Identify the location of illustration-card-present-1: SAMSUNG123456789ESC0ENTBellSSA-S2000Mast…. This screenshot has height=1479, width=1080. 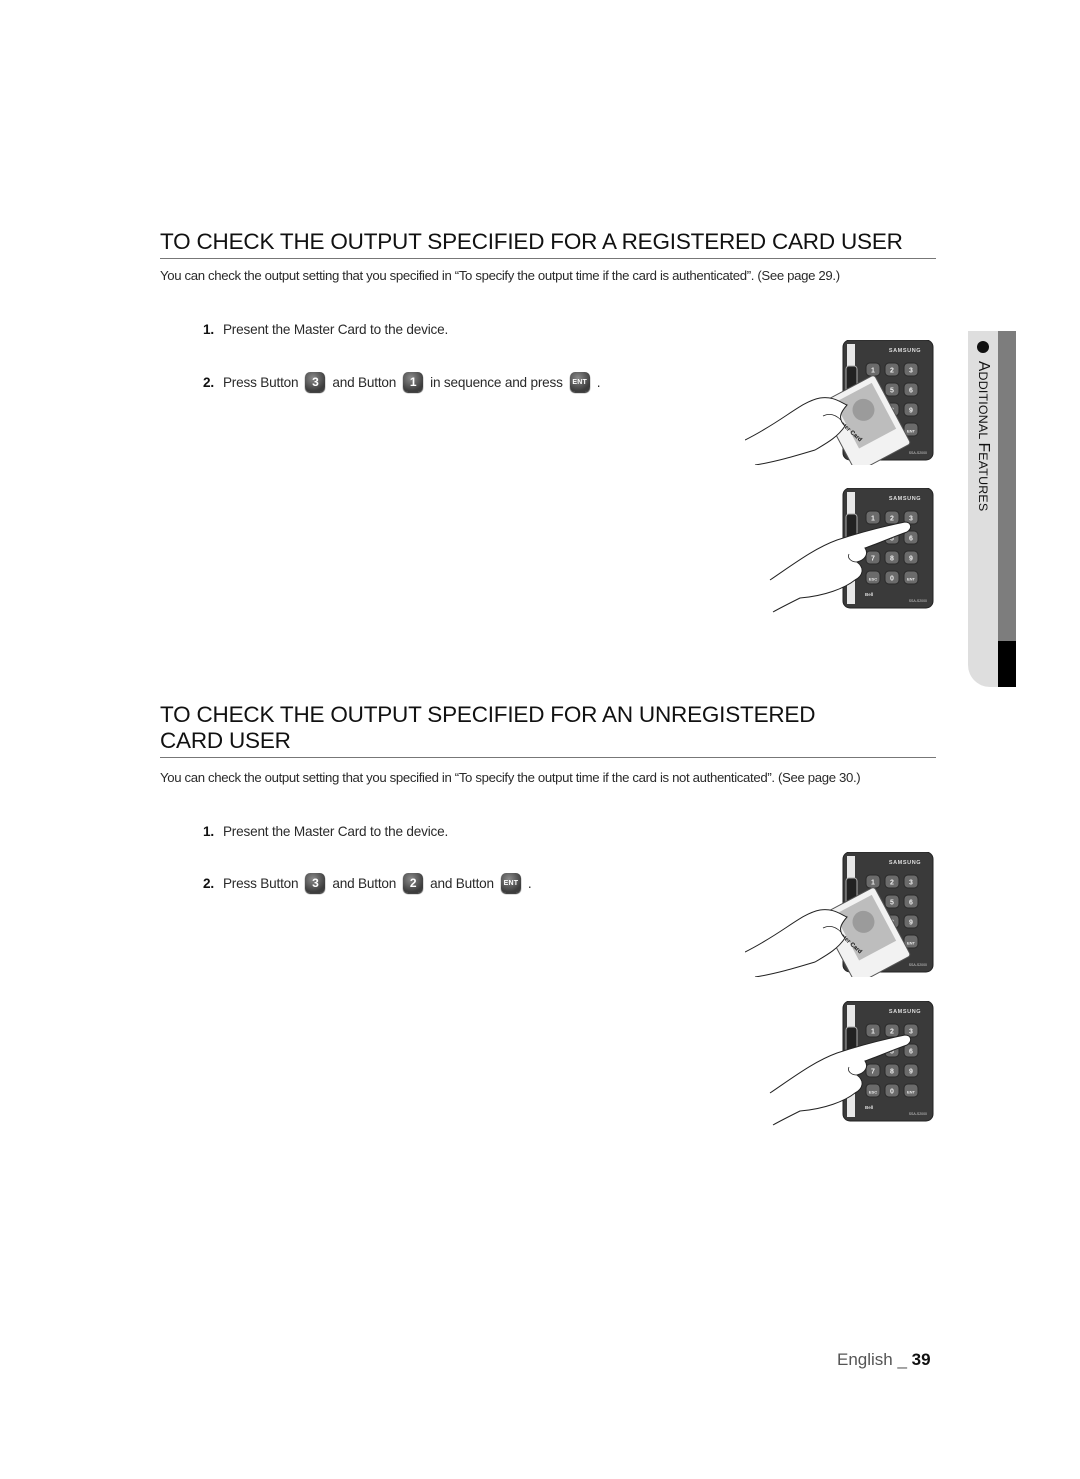
(842, 406).